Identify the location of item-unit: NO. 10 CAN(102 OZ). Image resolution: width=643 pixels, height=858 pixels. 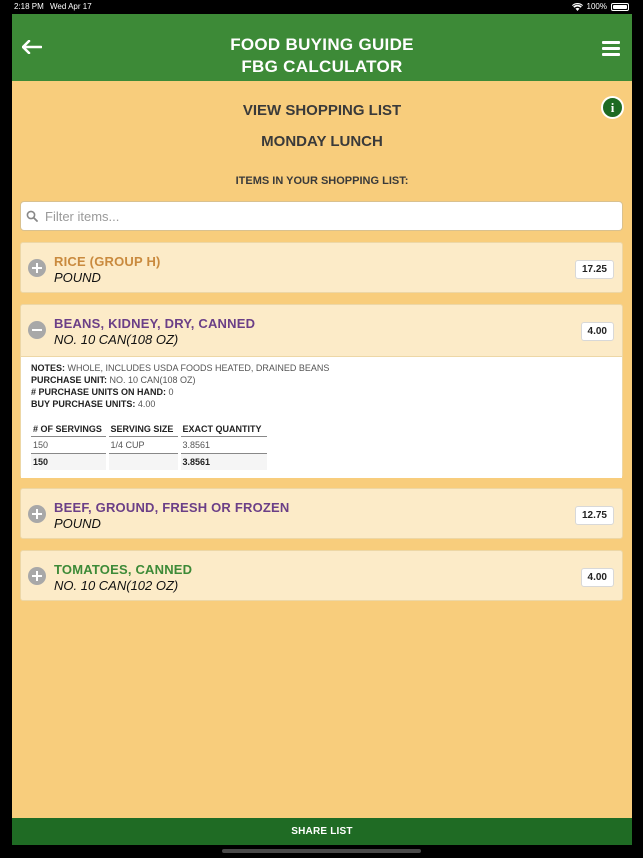
(116, 585).